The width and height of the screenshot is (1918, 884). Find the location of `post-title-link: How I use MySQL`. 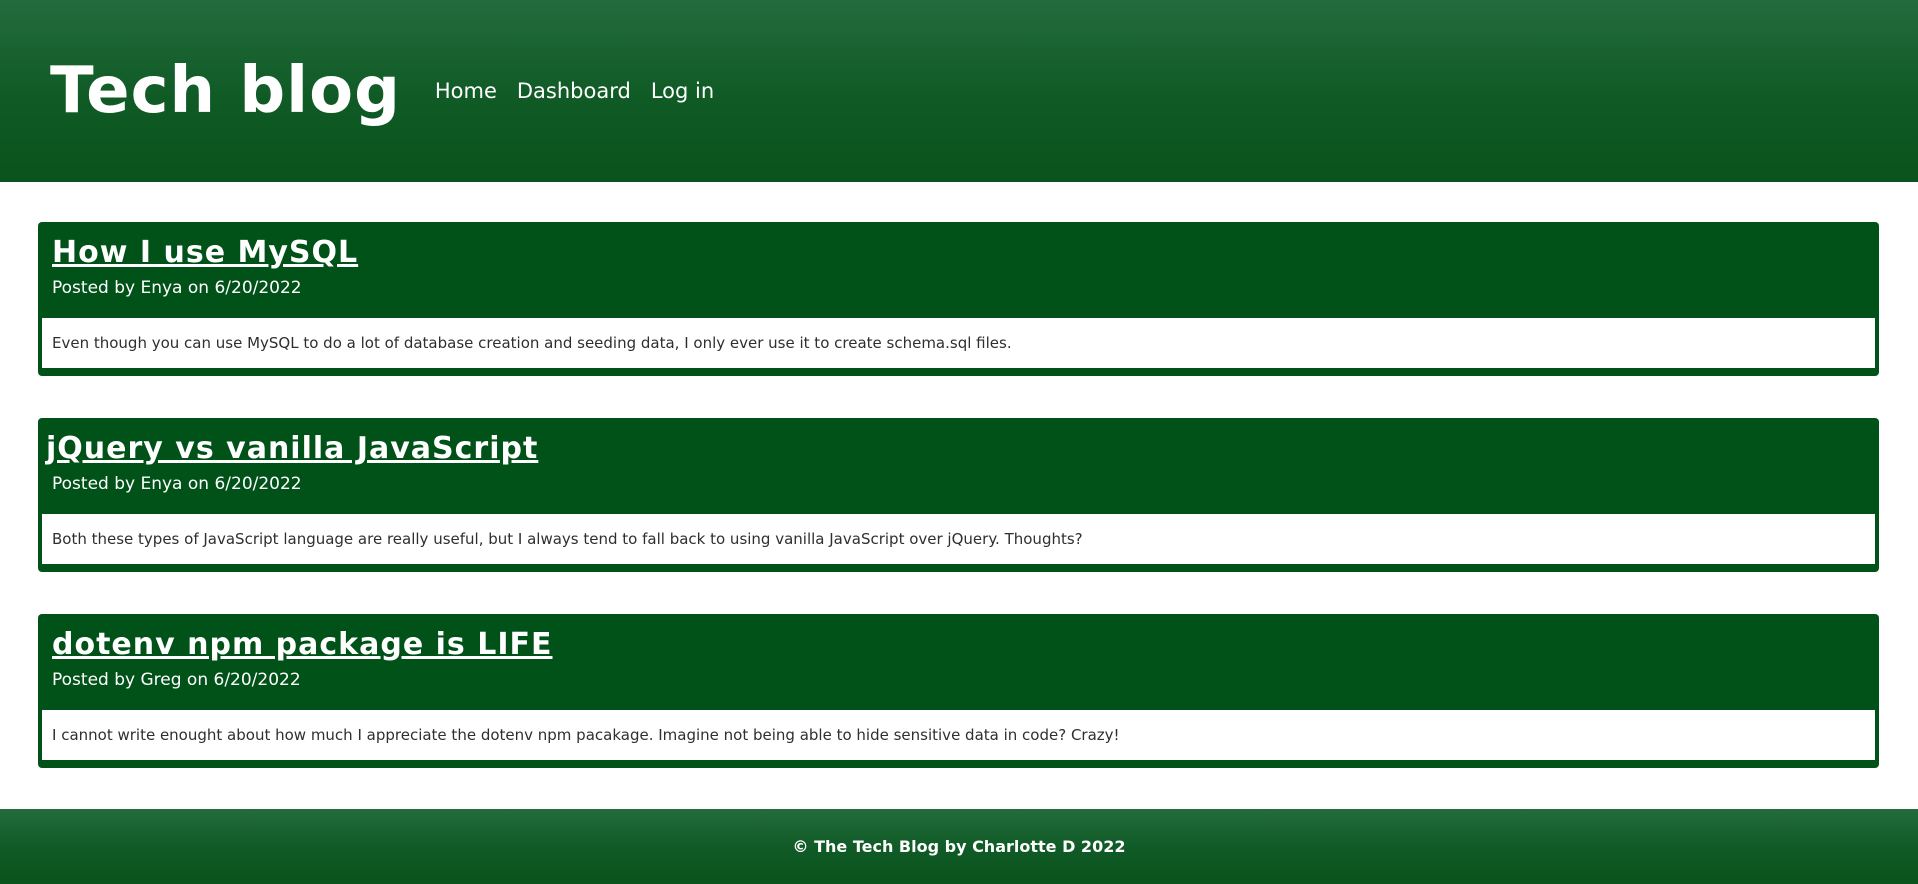

post-title-link: How I use MySQL is located at coordinates (205, 252).